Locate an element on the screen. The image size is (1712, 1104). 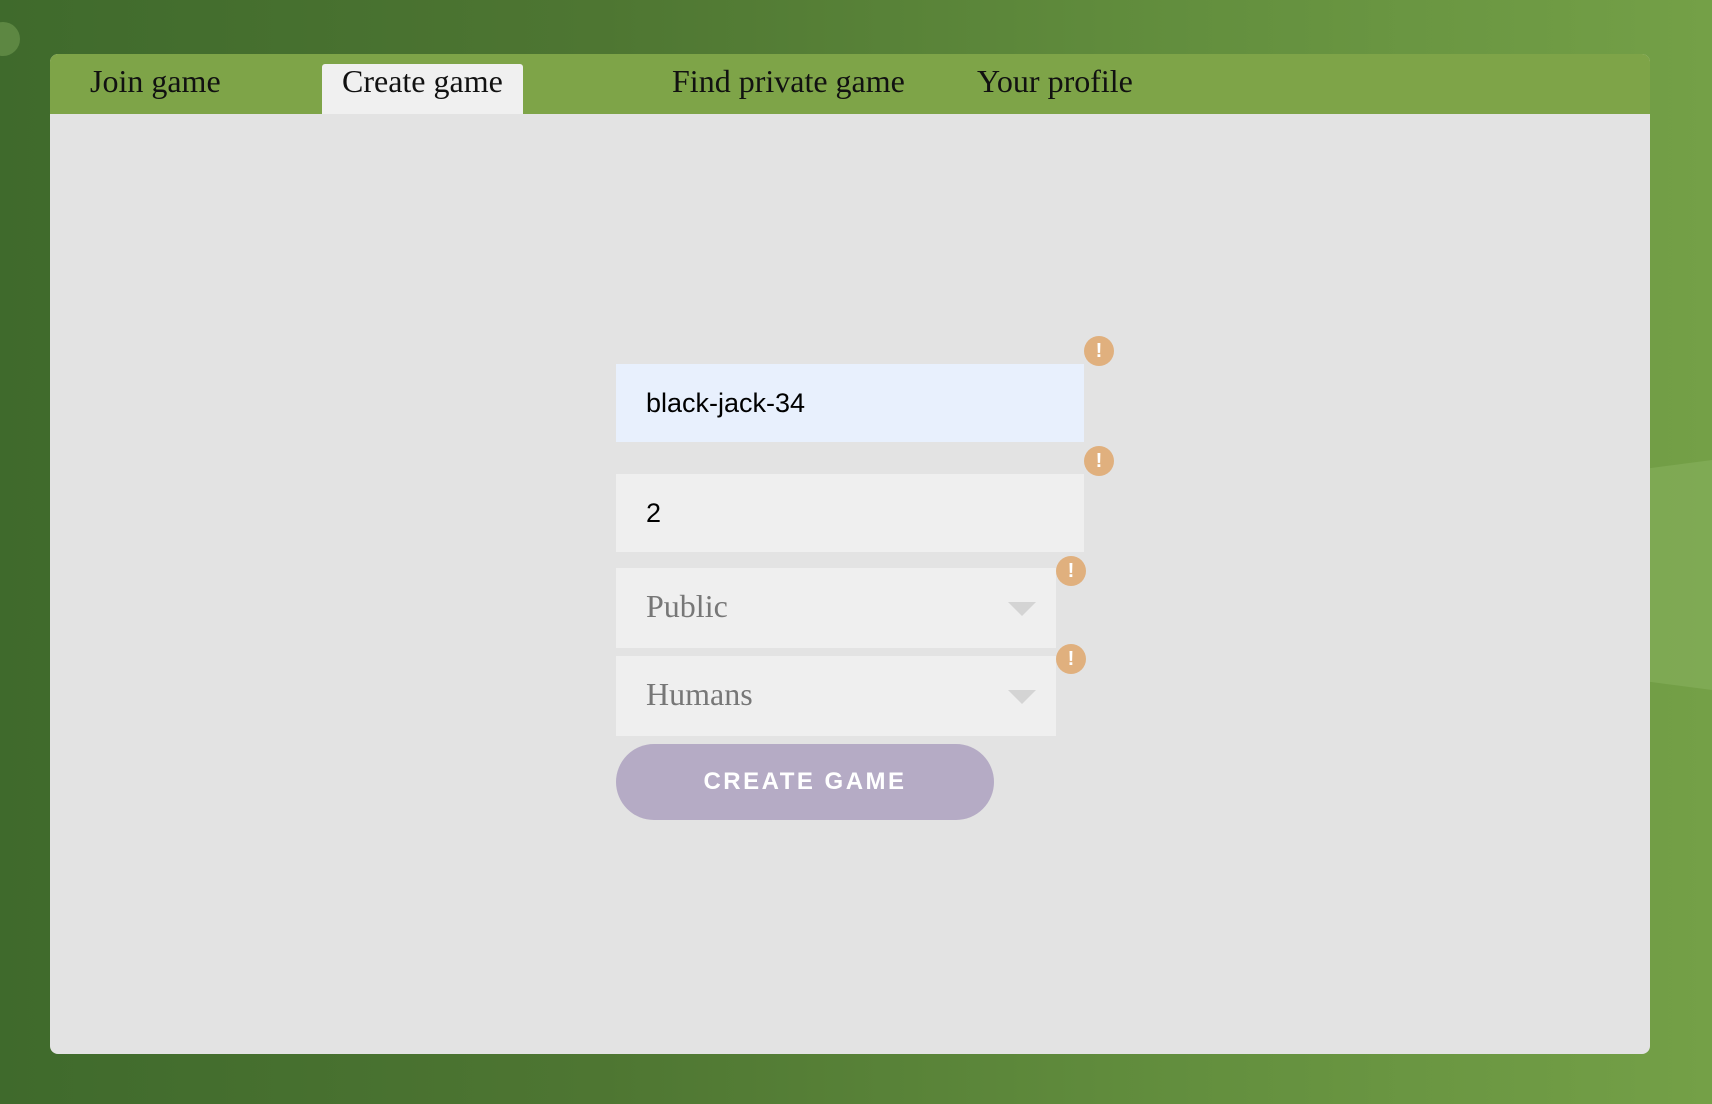
players-input is located at coordinates (850, 513).